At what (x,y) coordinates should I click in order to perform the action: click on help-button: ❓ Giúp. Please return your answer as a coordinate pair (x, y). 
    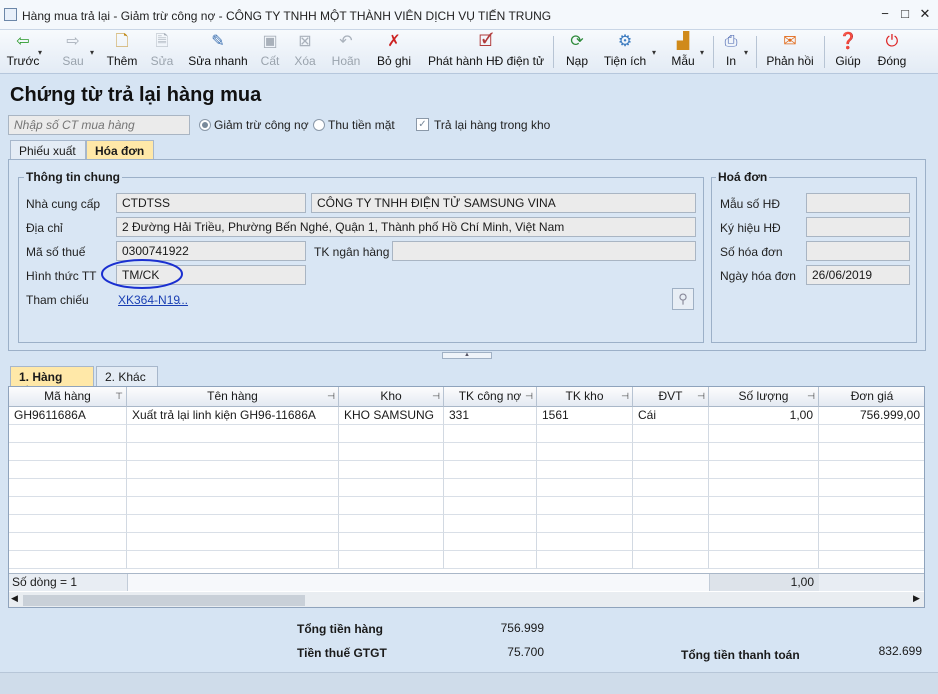
    Looking at the image, I should click on (848, 52).